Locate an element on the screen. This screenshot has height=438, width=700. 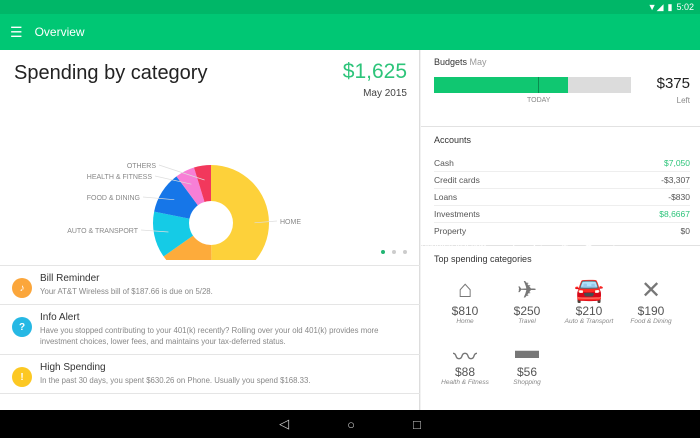
category-amount: $810 is located at coordinates (465, 311).